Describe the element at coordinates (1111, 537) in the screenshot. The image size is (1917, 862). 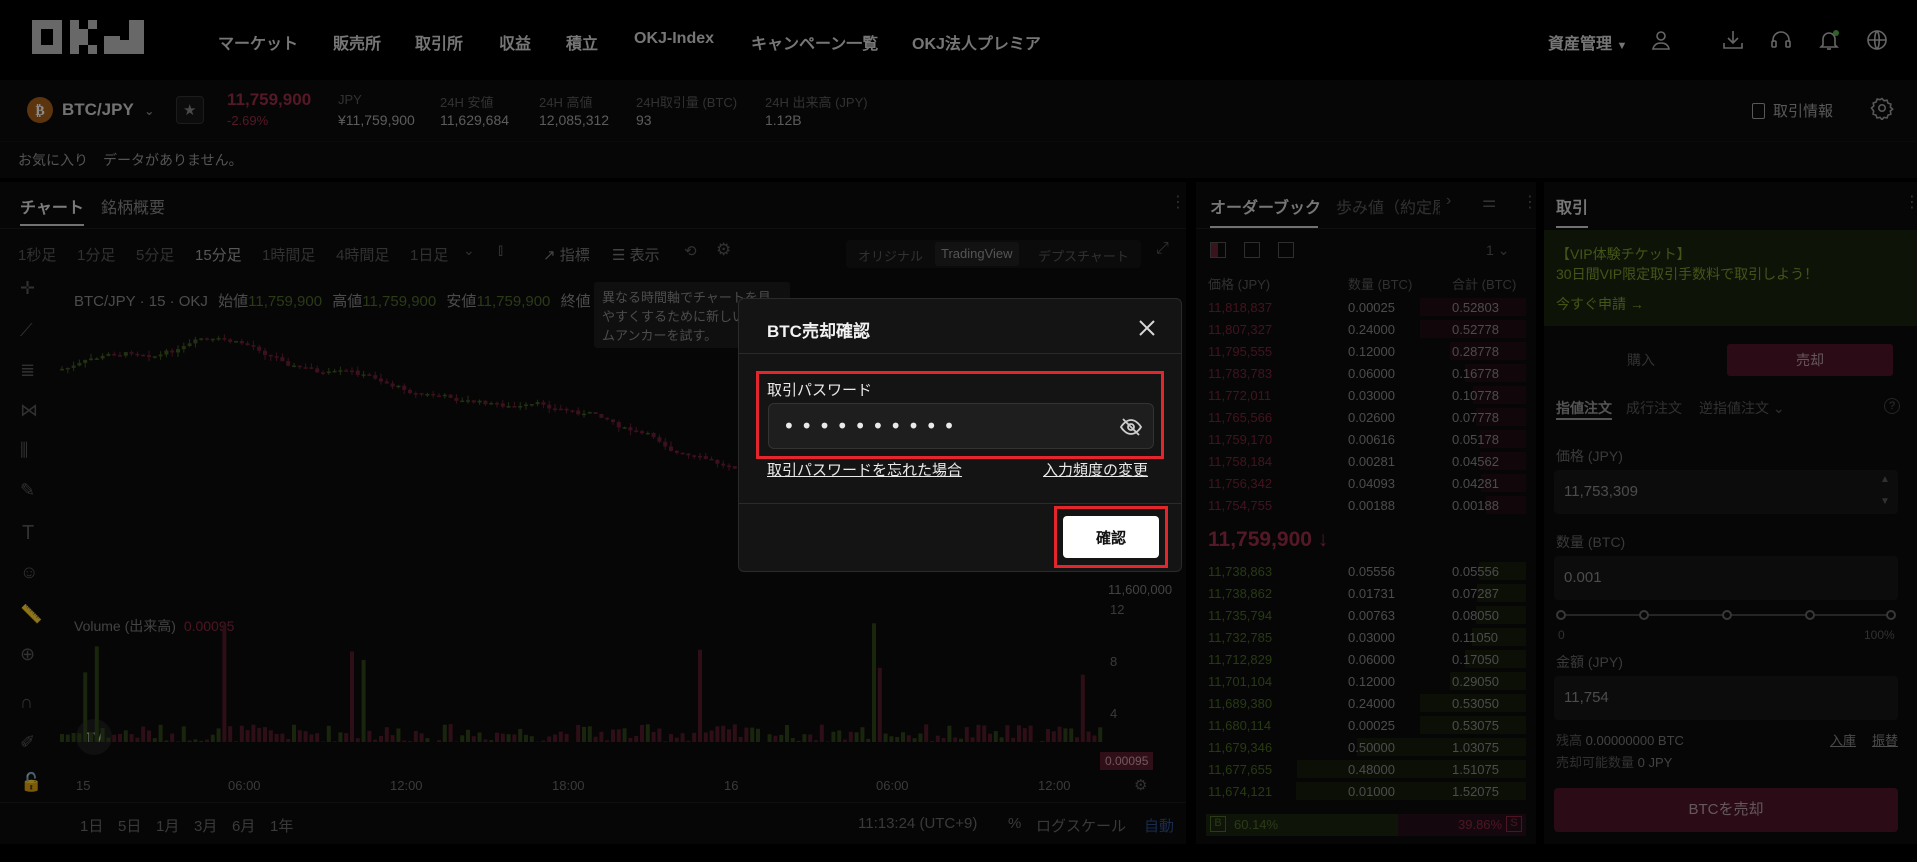
I see `confirm-button: 確認` at that location.